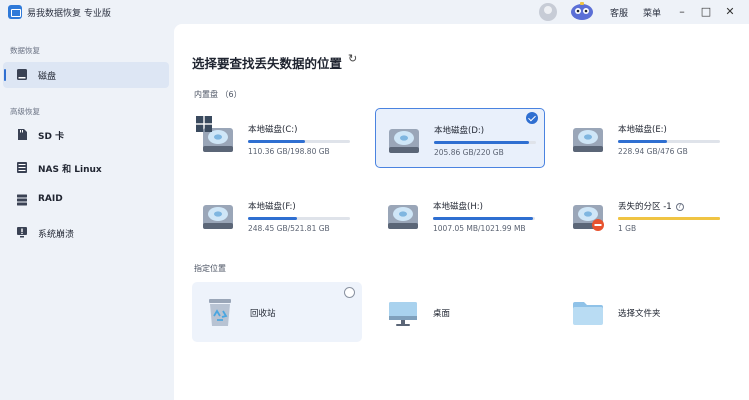 Image resolution: width=749 pixels, height=400 pixels. Describe the element at coordinates (86, 135) in the screenshot. I see `sidebar-item-sd-card: SD 卡` at that location.